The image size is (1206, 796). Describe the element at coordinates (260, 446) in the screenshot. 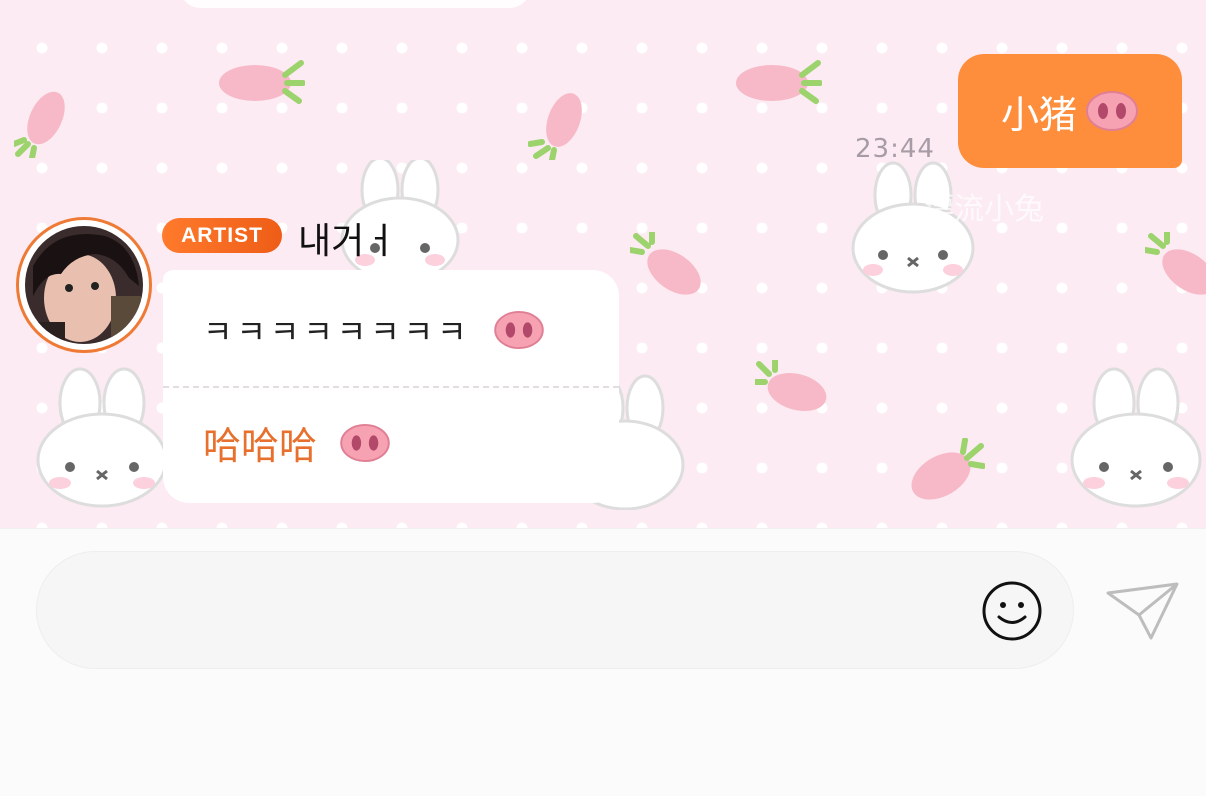

I see `translated-message-text: 哈哈哈` at that location.